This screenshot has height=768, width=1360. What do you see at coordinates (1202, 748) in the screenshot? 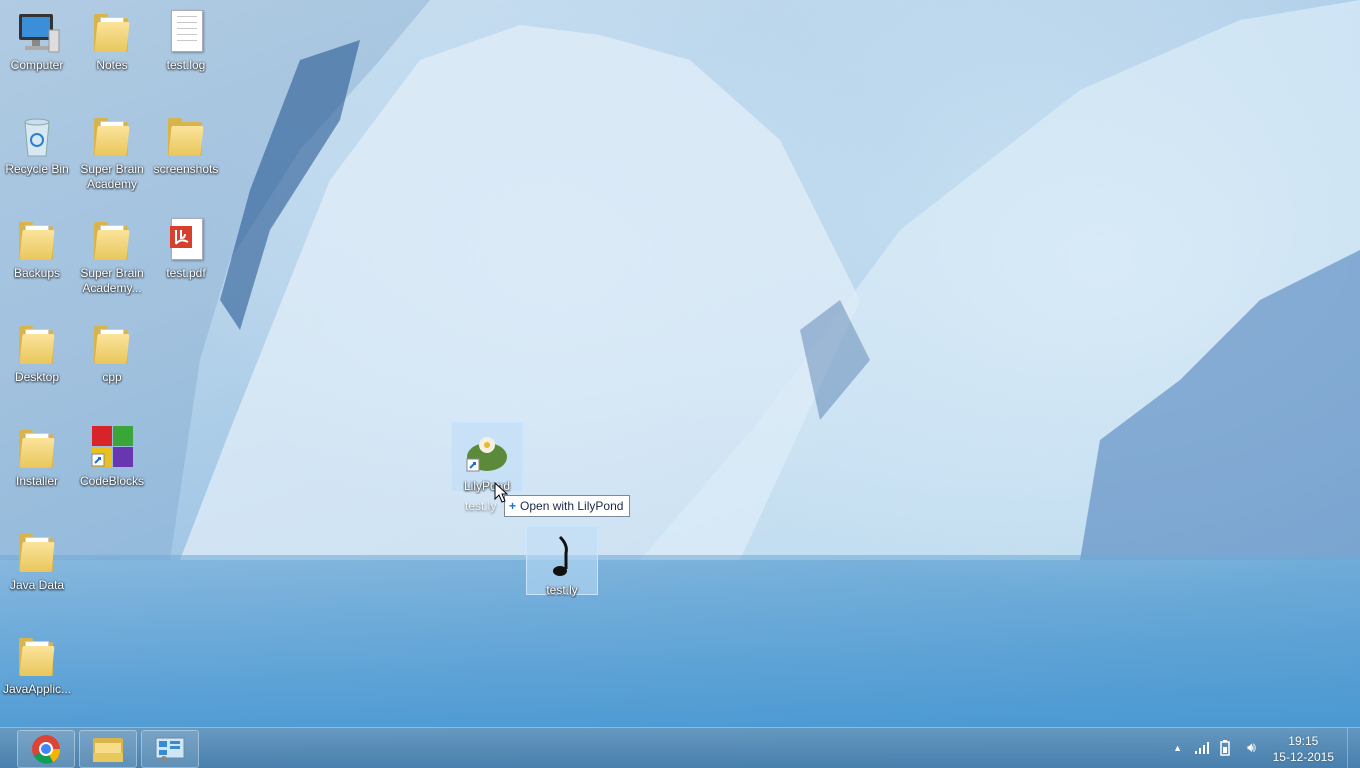
I see `network-icon` at bounding box center [1202, 748].